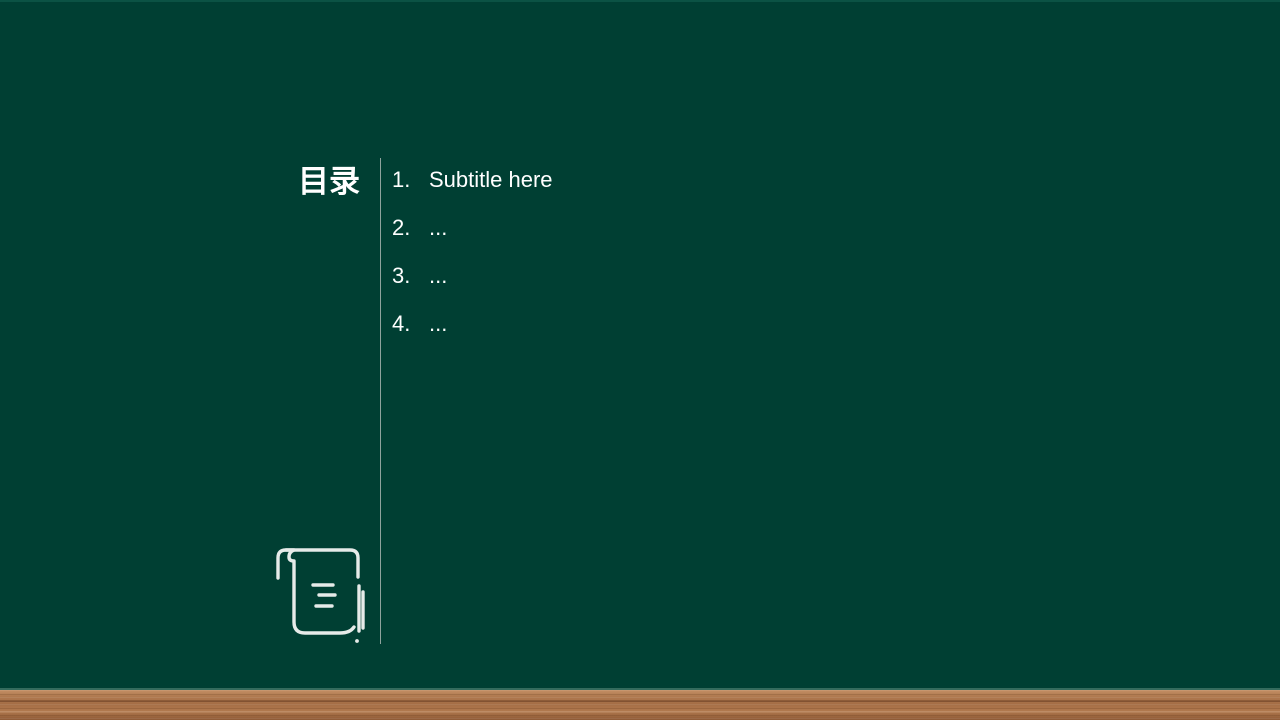  I want to click on toc-item-number: 3., so click(401, 275).